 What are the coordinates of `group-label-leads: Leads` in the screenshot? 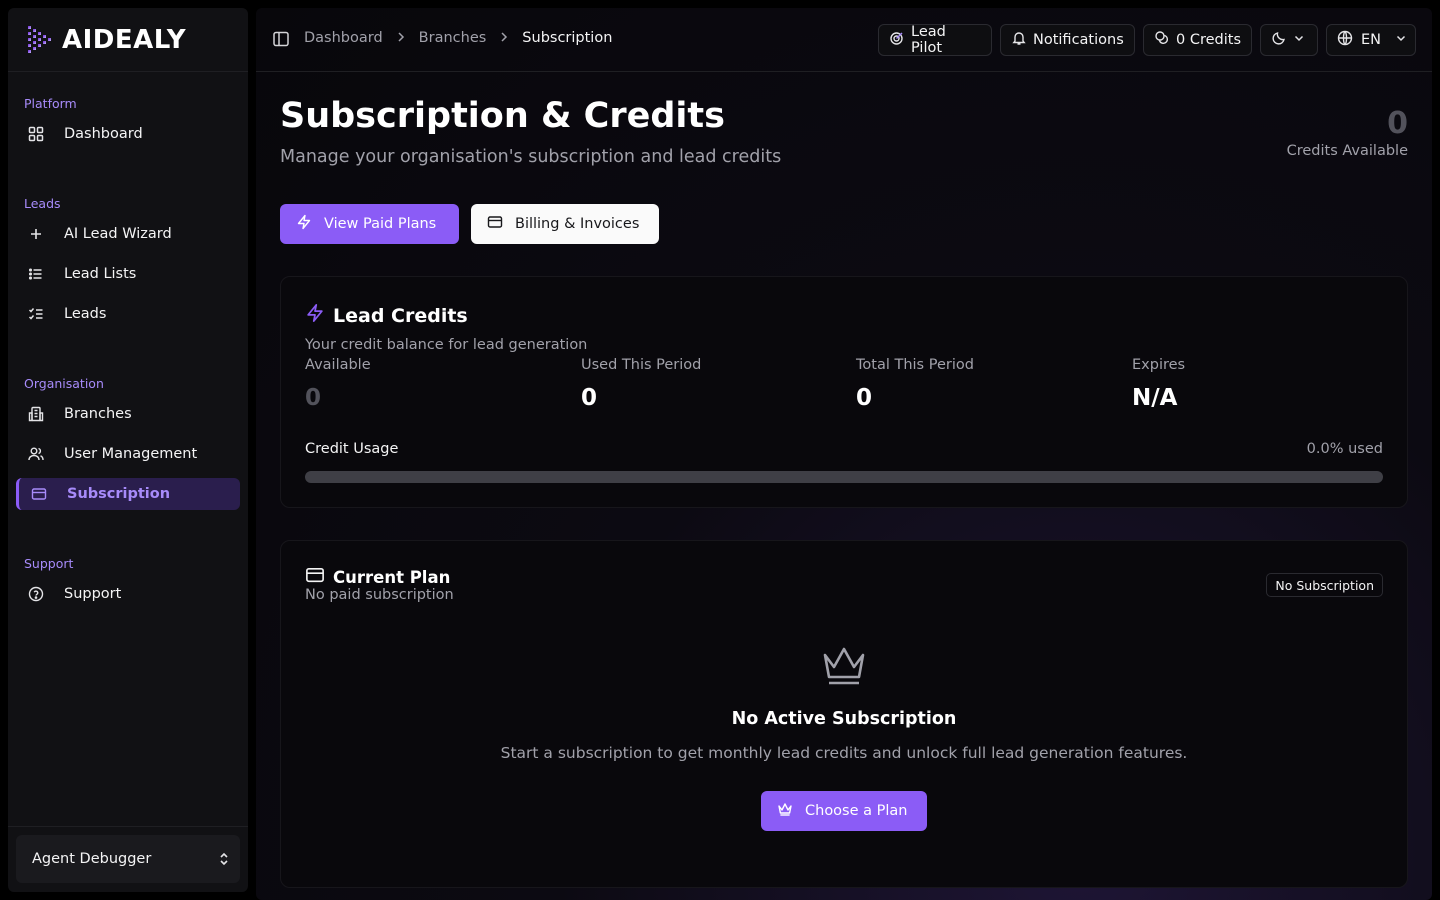 It's located at (42, 203).